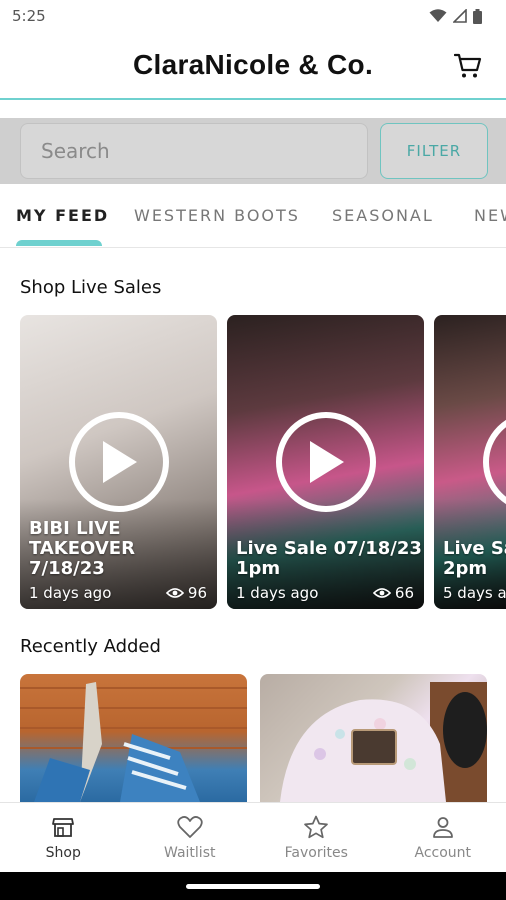 Image resolution: width=506 pixels, height=900 pixels. Describe the element at coordinates (316, 826) in the screenshot. I see `star-icon` at that location.